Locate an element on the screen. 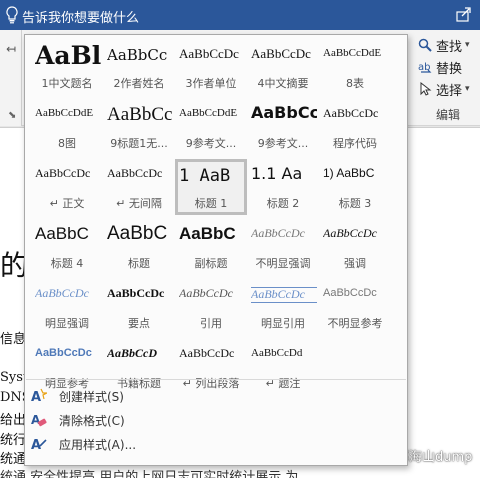 Image resolution: width=480 pixels, height=478 pixels. style-item: AaBbC 标题 is located at coordinates (139, 247).